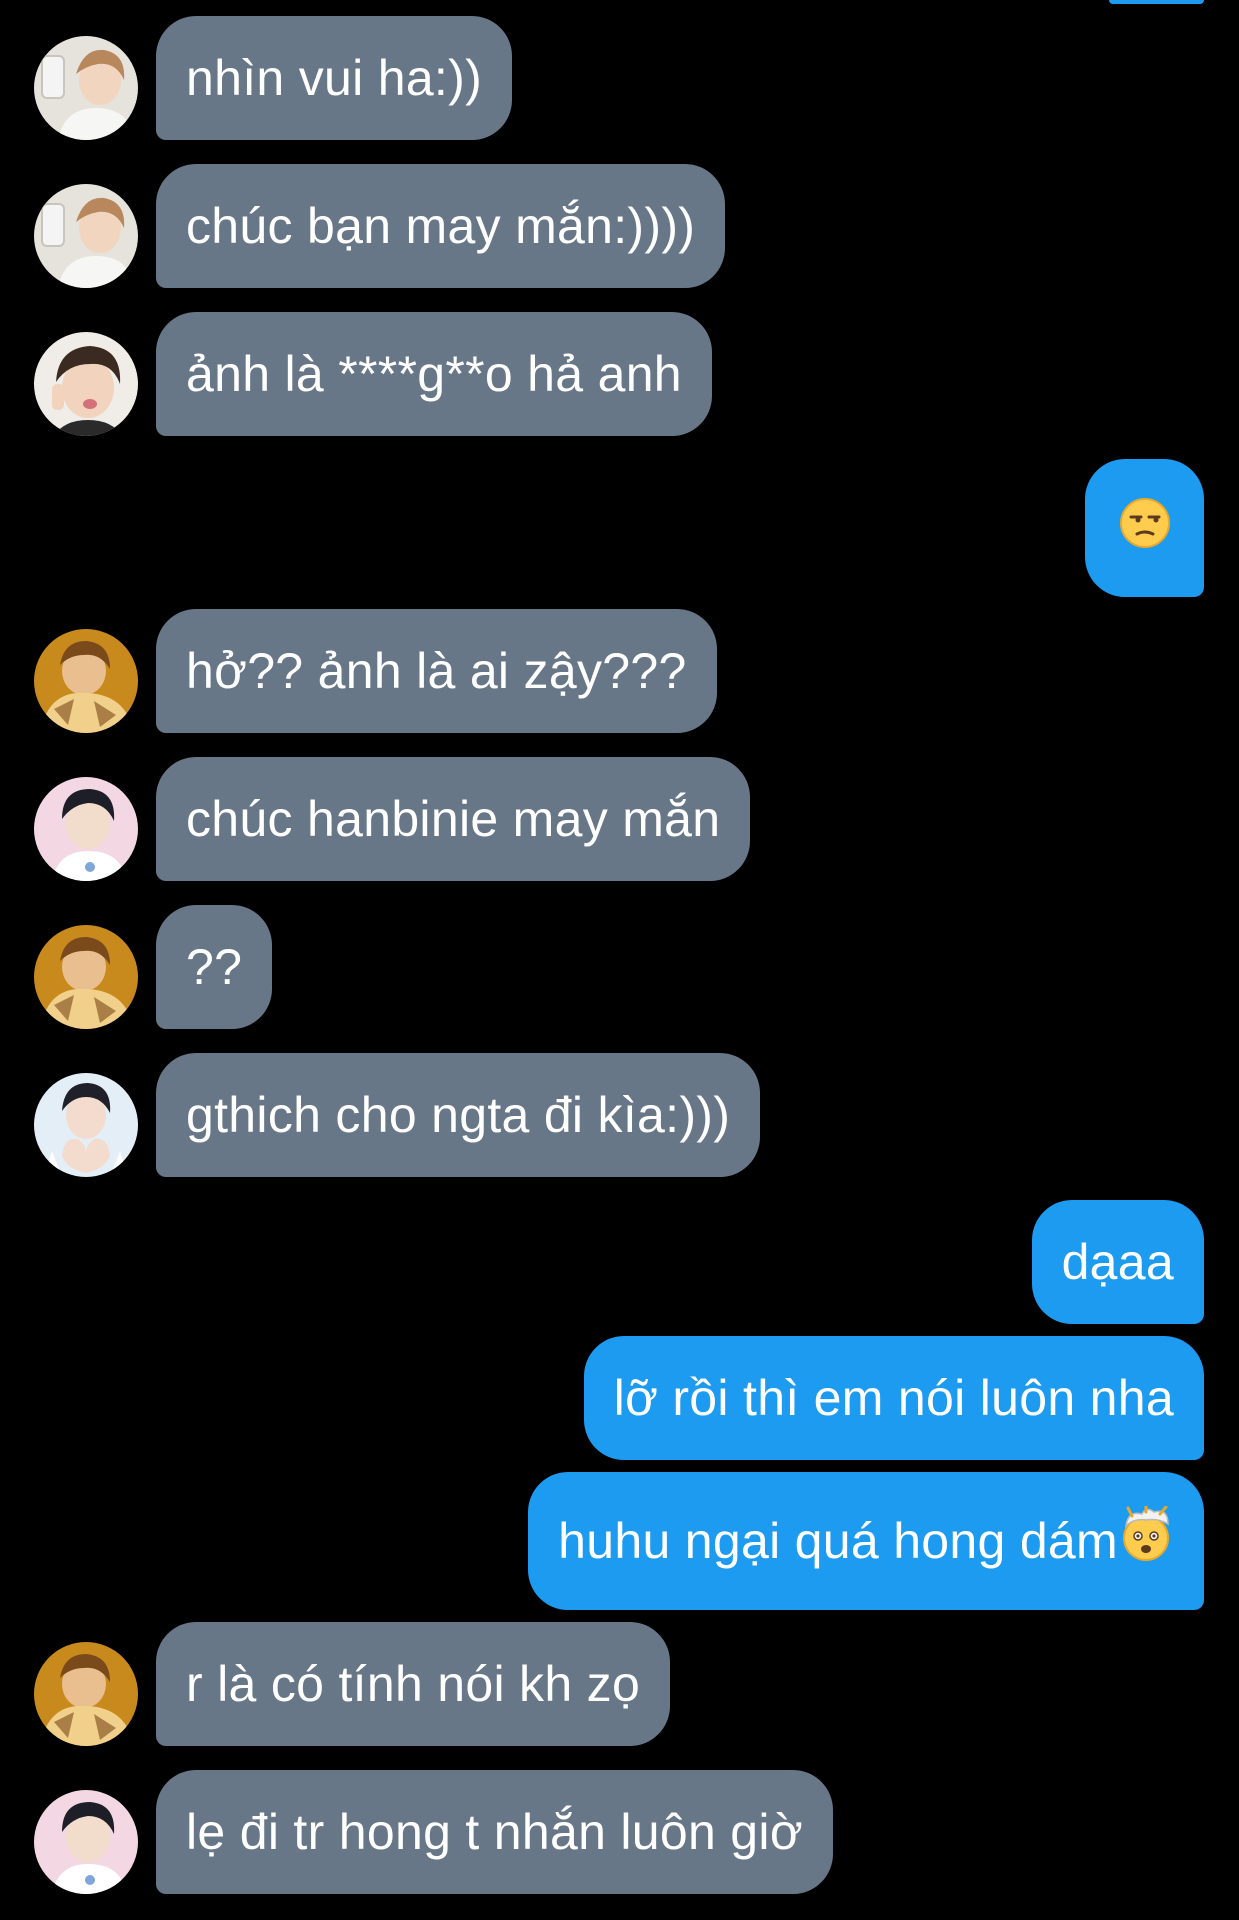 Image resolution: width=1239 pixels, height=1920 pixels. I want to click on message-text: huhu ngại quá hong dám, so click(838, 1541).